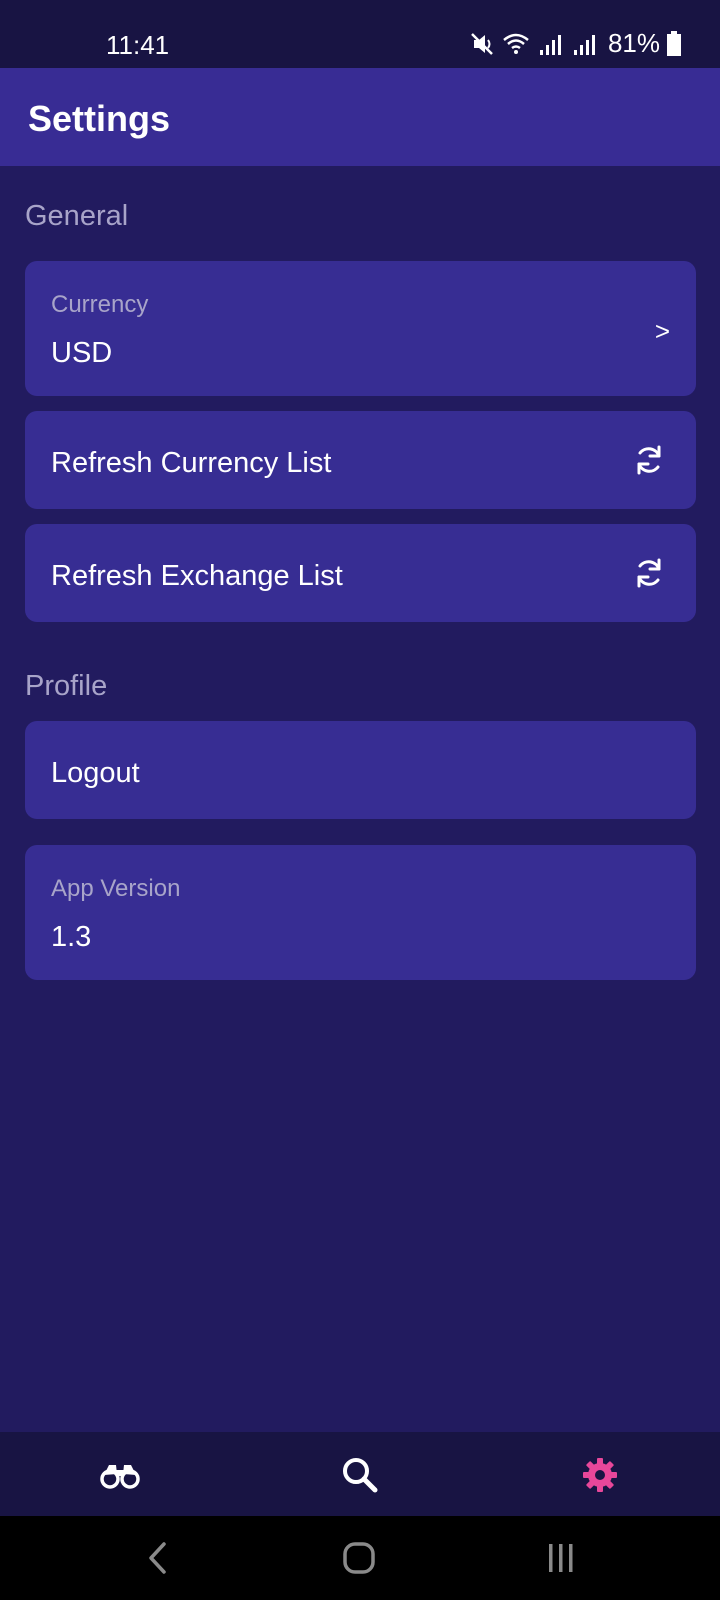 The height and width of the screenshot is (1600, 720). I want to click on system-back-button, so click(158, 1558).